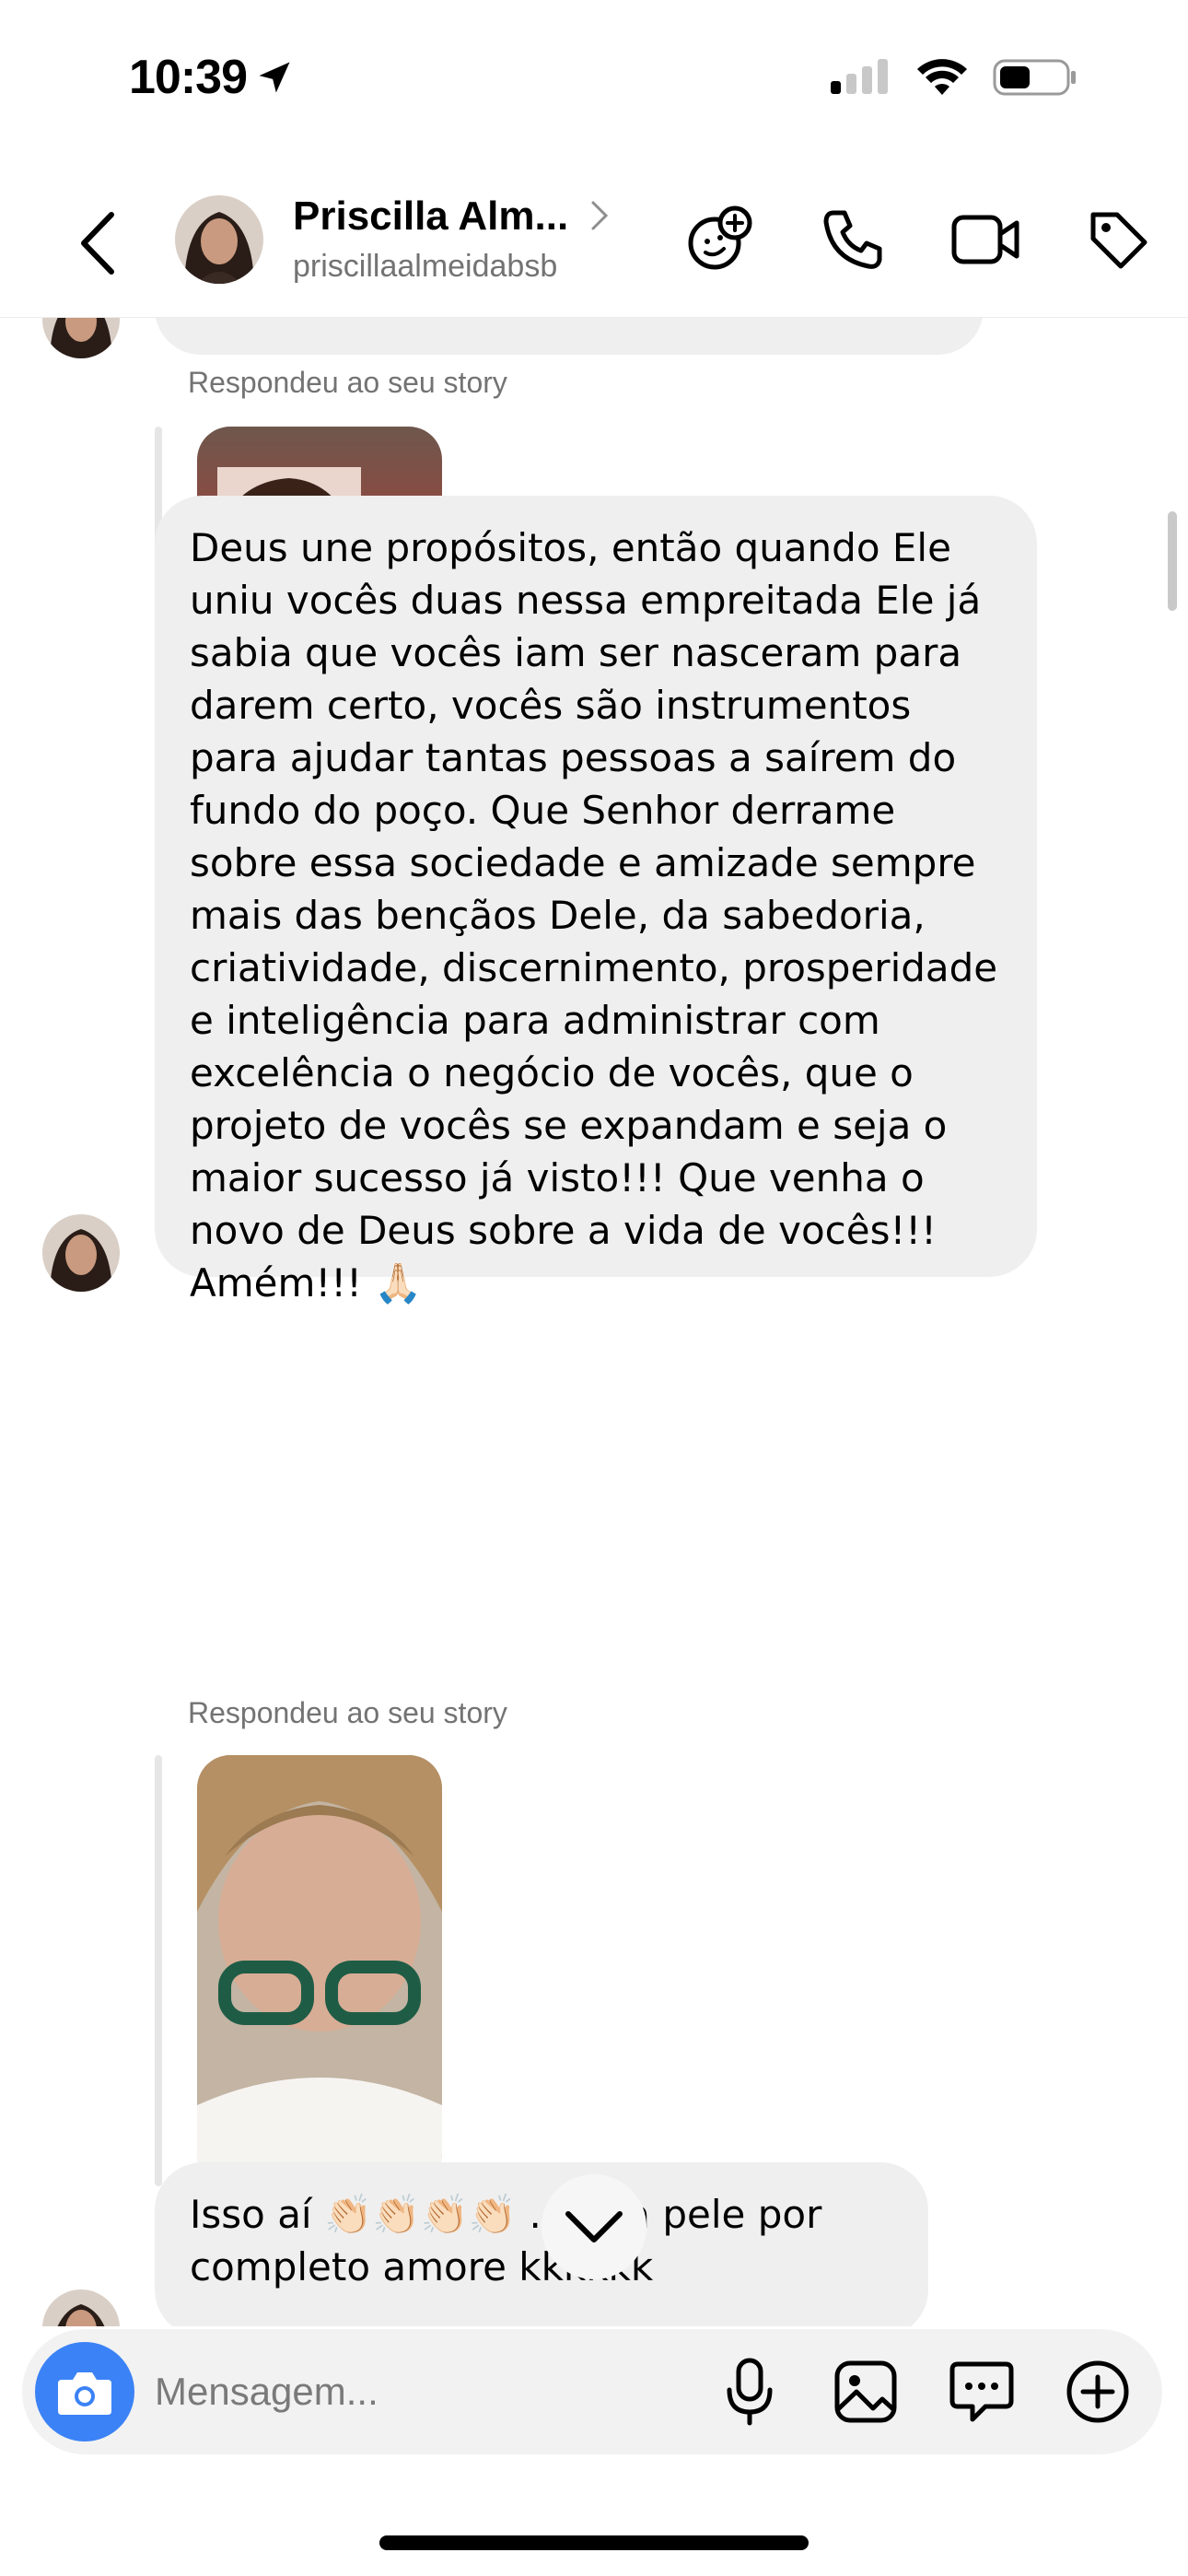 This screenshot has width=1188, height=2576. I want to click on chevron-right-icon, so click(599, 219).